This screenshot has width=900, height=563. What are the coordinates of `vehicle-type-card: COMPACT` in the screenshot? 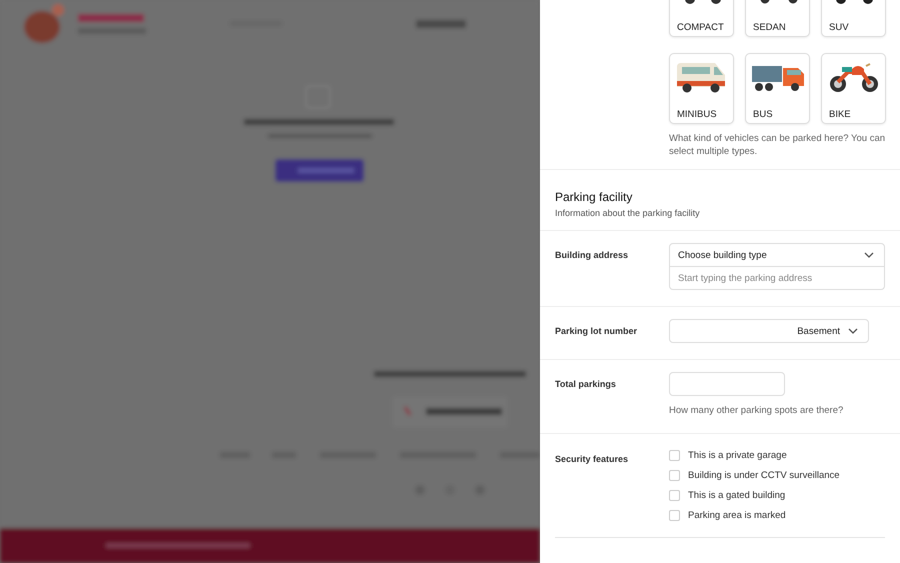 It's located at (701, 18).